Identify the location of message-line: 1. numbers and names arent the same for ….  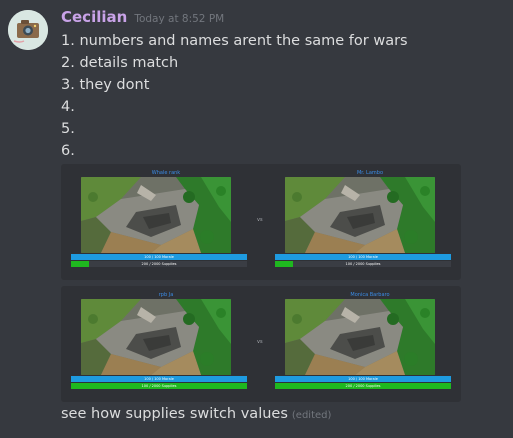
(234, 41).